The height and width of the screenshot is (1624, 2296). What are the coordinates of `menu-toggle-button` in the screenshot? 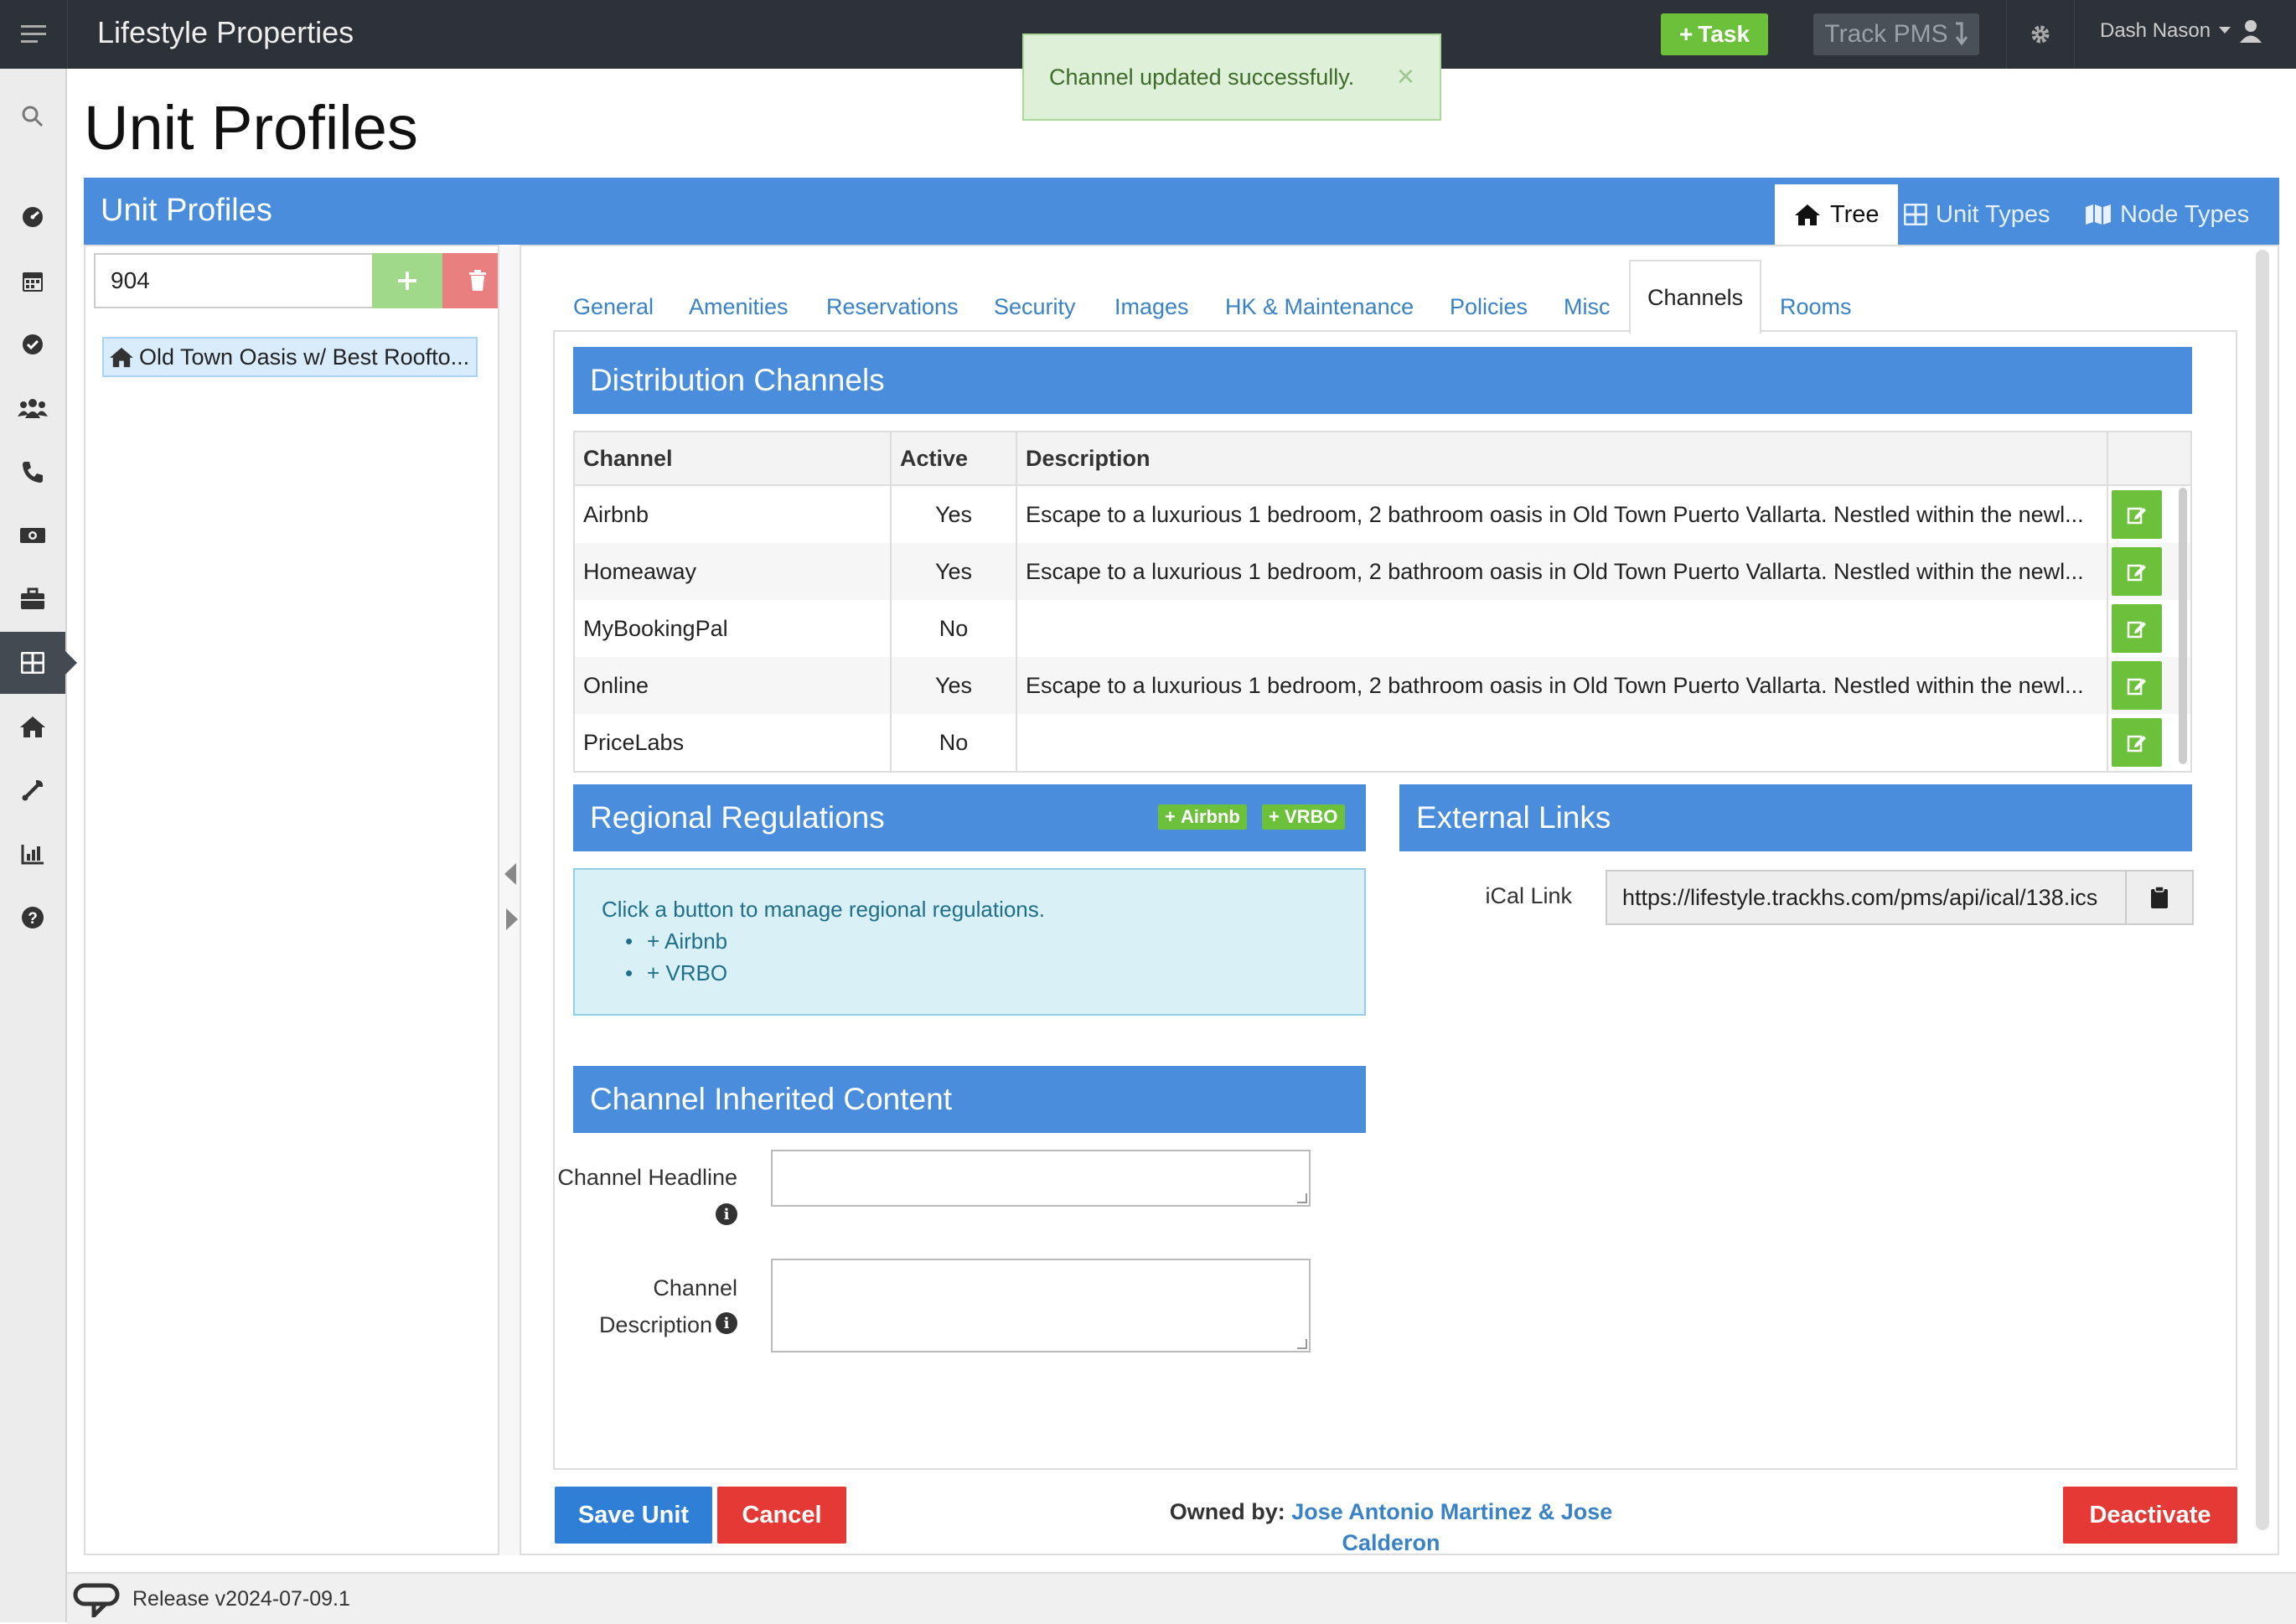 It's located at (34, 34).